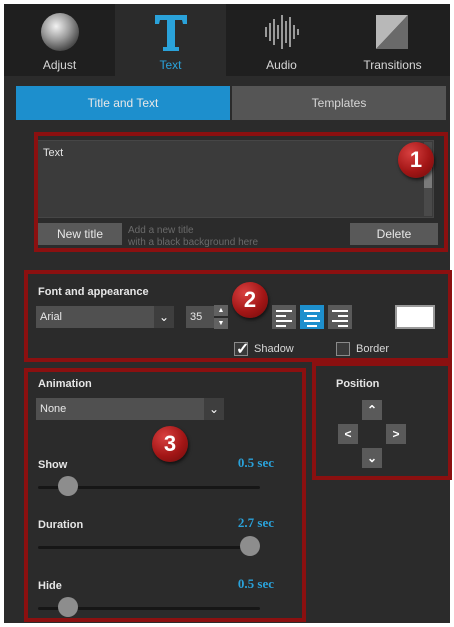 The width and height of the screenshot is (454, 627). I want to click on checkmark-icon: ✓, so click(243, 349).